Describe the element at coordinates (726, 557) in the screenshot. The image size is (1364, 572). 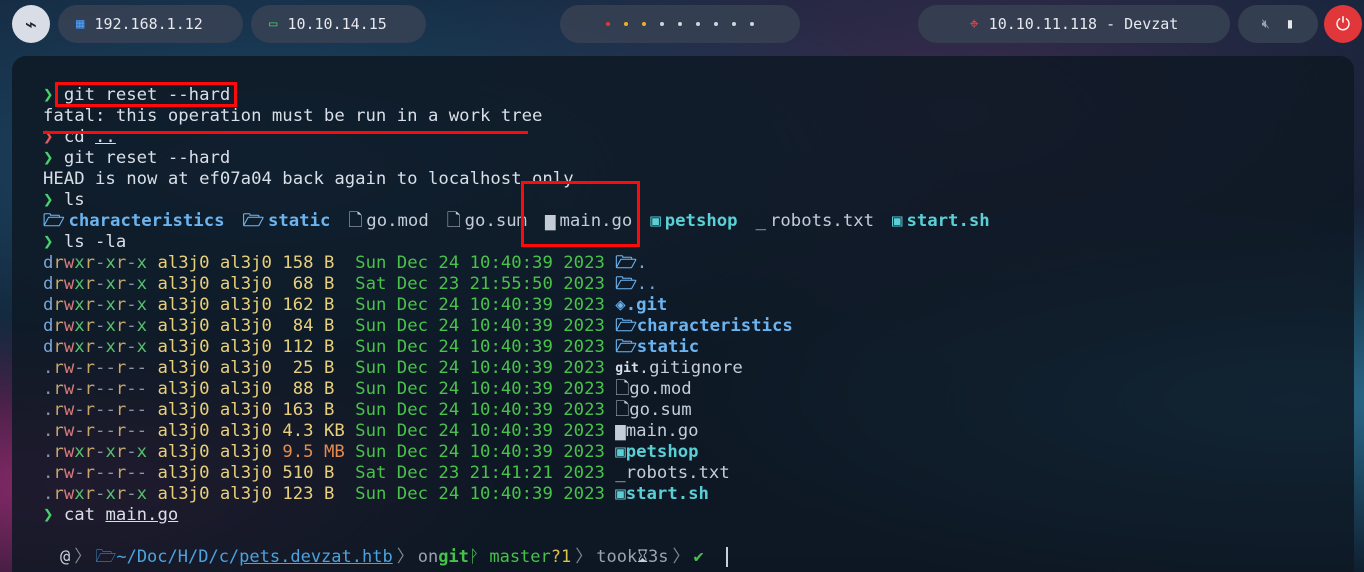
I see `text-cursor` at that location.